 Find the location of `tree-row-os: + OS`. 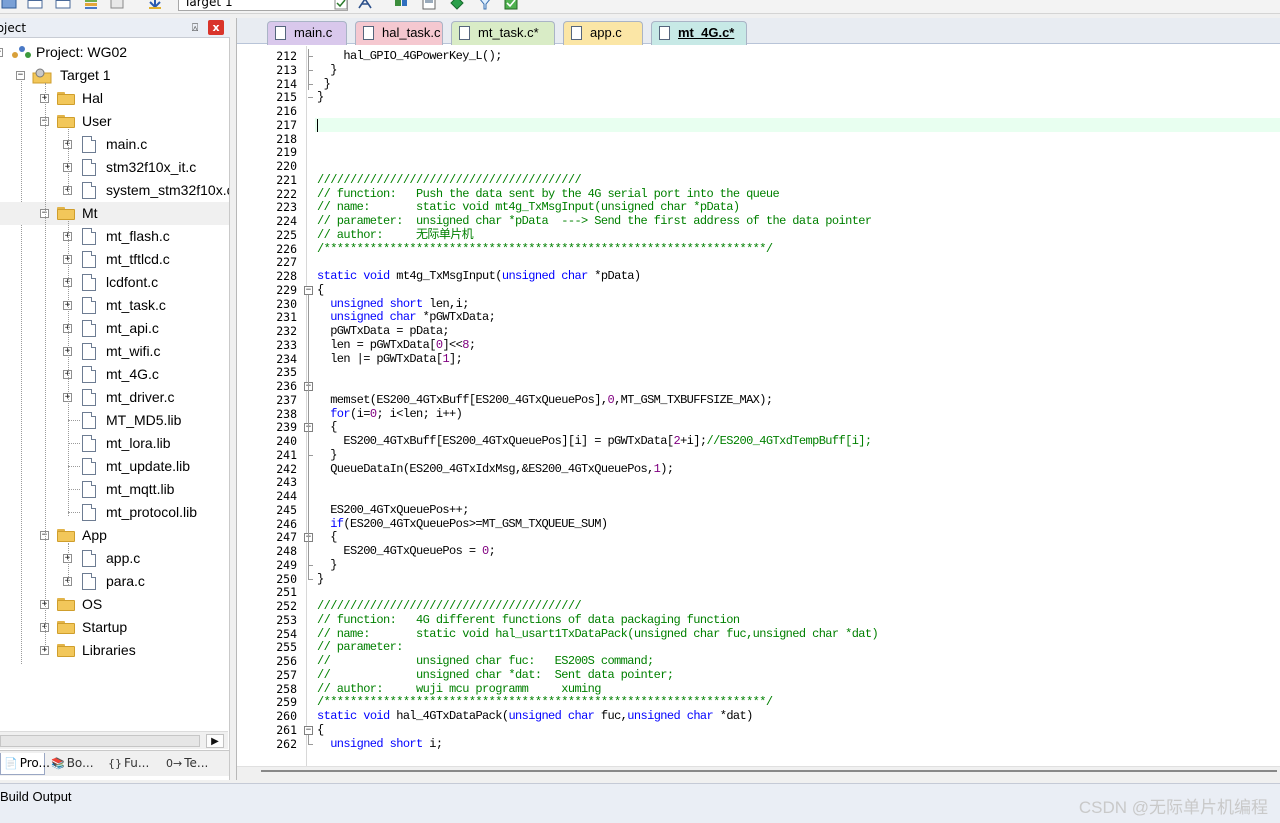

tree-row-os: + OS is located at coordinates (114, 604).